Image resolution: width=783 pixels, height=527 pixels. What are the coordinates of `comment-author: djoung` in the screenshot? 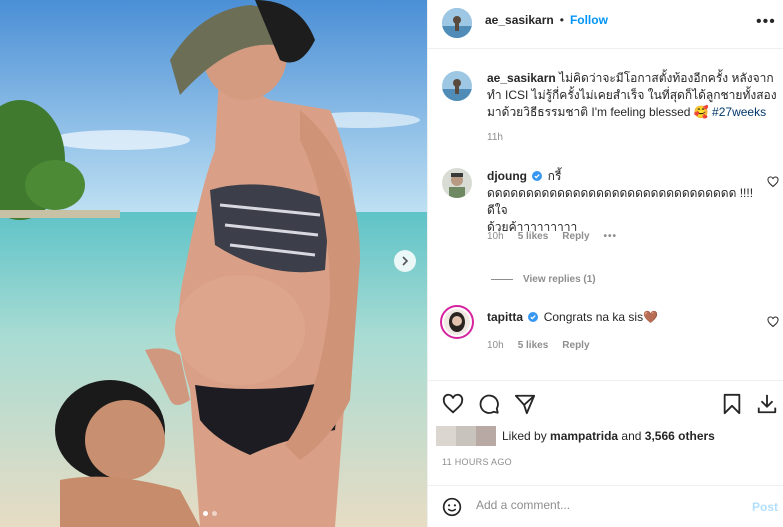 It's located at (507, 176).